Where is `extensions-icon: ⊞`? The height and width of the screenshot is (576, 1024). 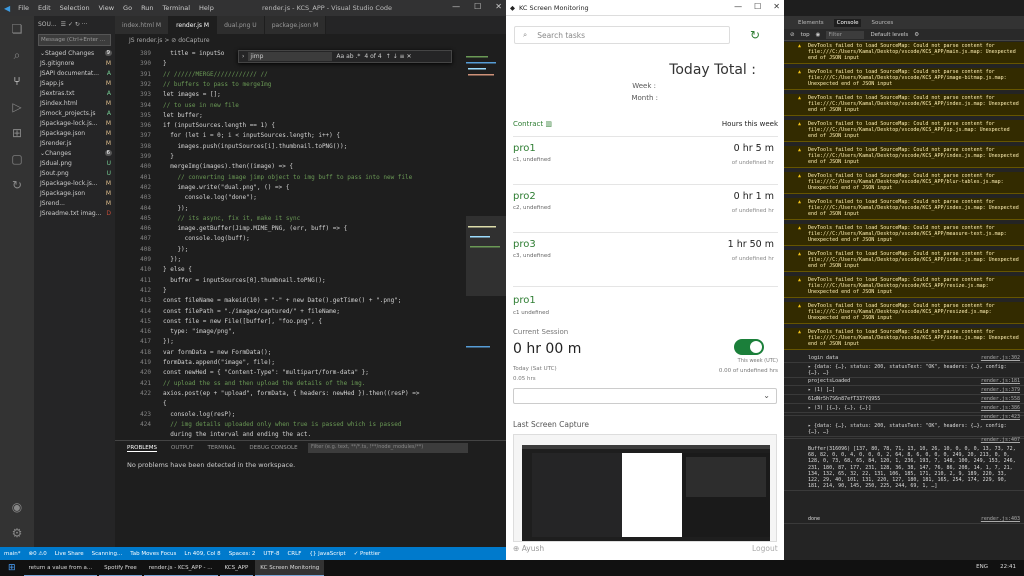 extensions-icon: ⊞ is located at coordinates (17, 133).